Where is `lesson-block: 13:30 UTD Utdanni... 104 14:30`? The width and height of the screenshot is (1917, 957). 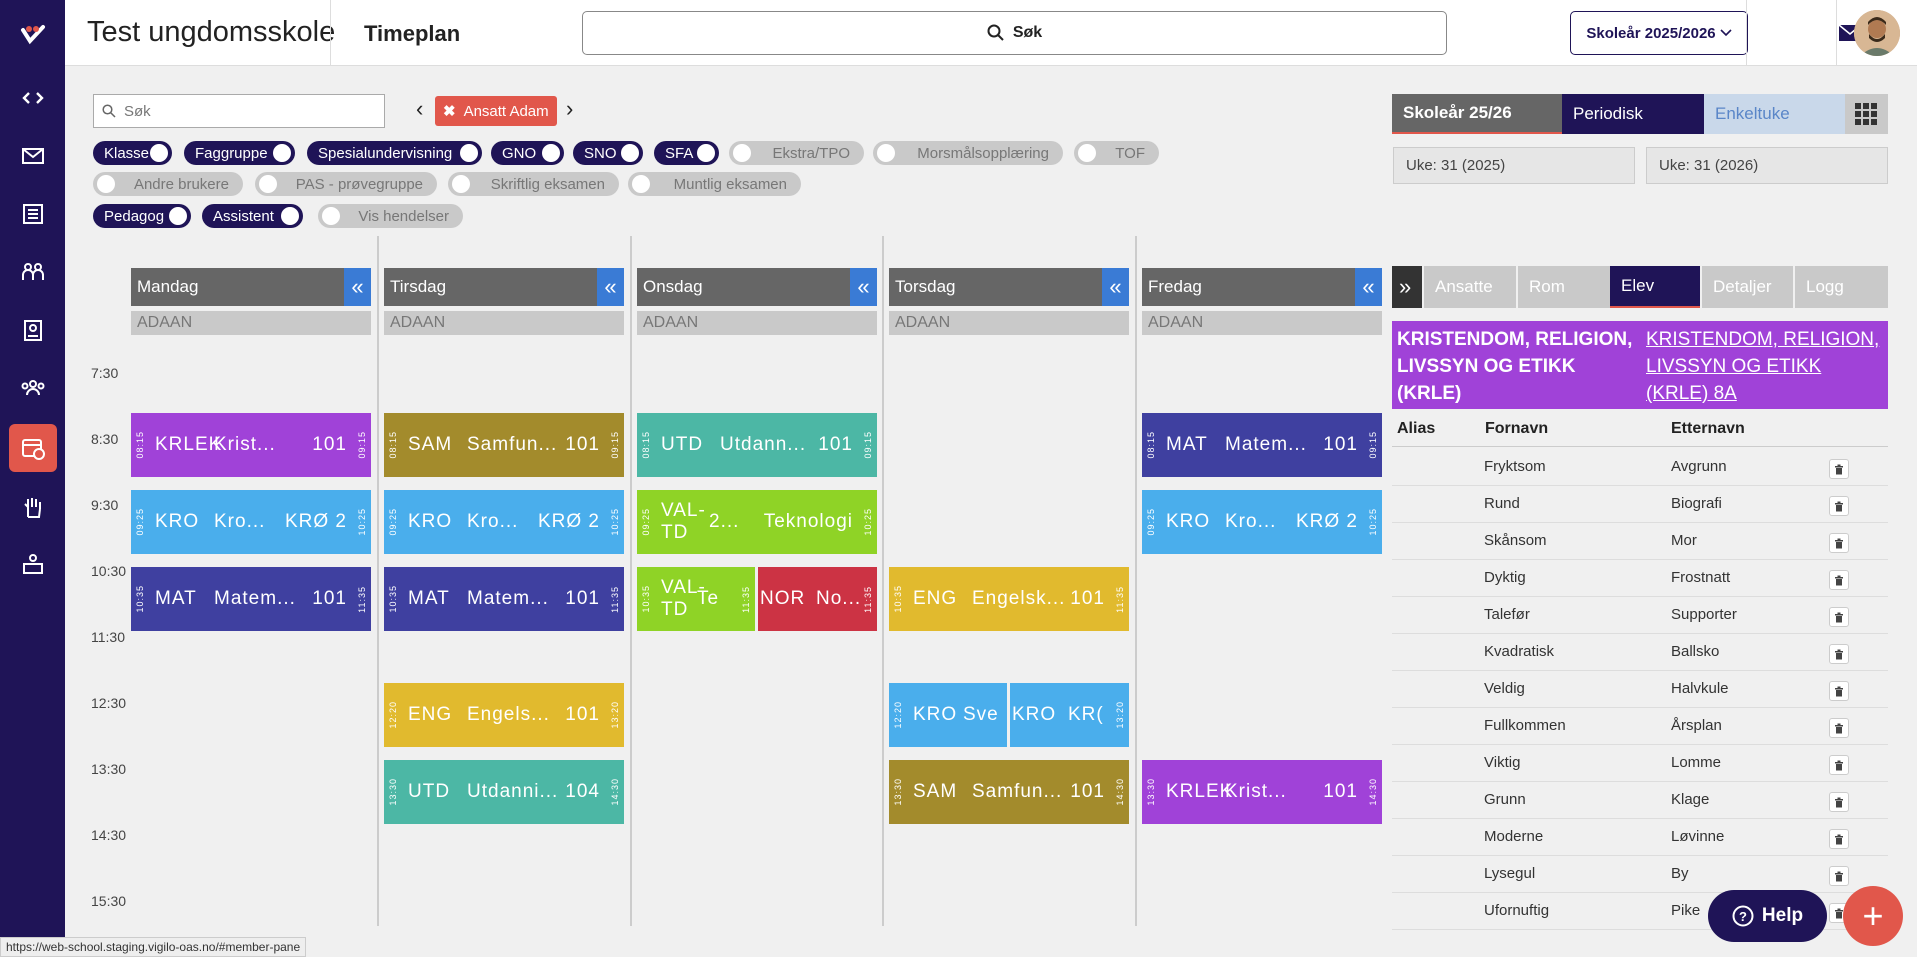
lesson-block: 13:30 UTD Utdanni... 104 14:30 is located at coordinates (504, 792).